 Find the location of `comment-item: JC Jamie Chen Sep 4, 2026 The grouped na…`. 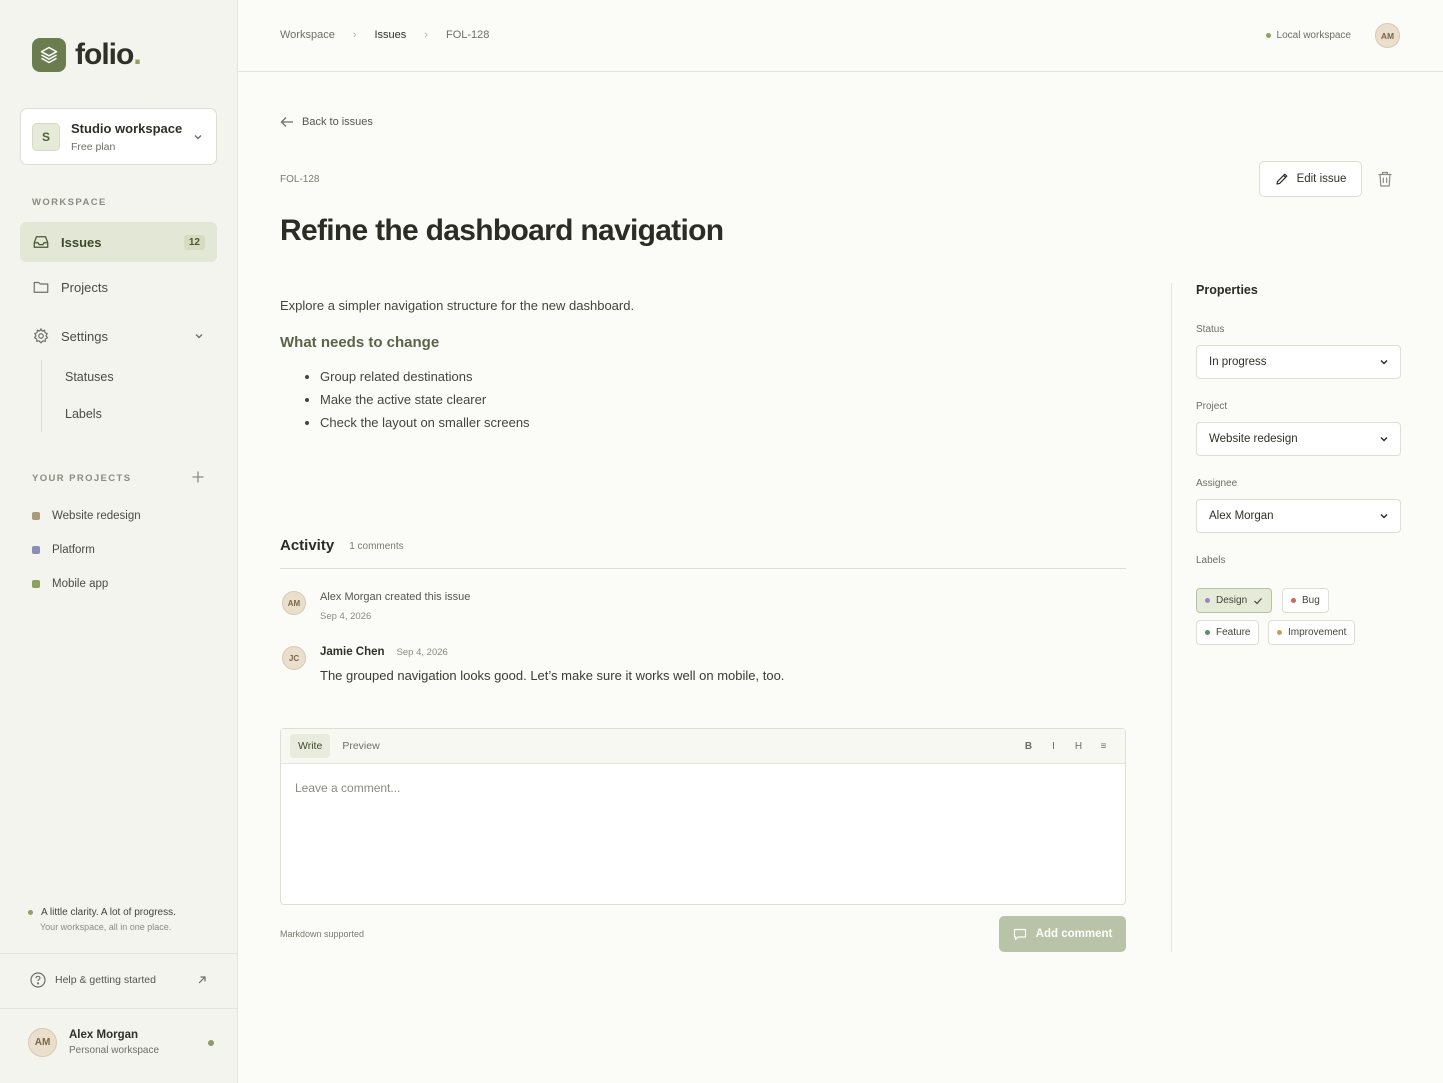

comment-item: JC Jamie Chen Sep 4, 2026 The grouped na… is located at coordinates (533, 664).